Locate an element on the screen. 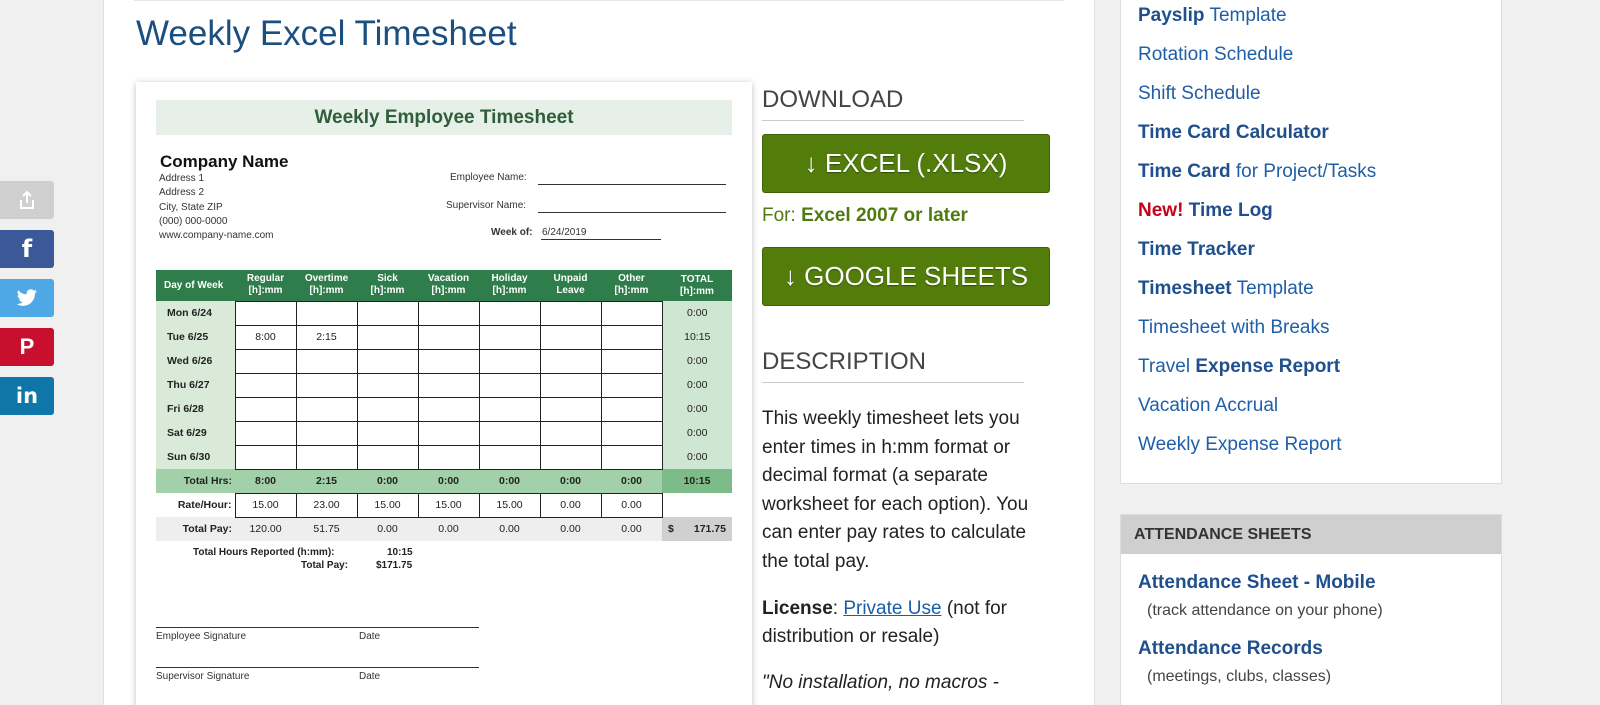  pinterest-icon: P is located at coordinates (27, 347).